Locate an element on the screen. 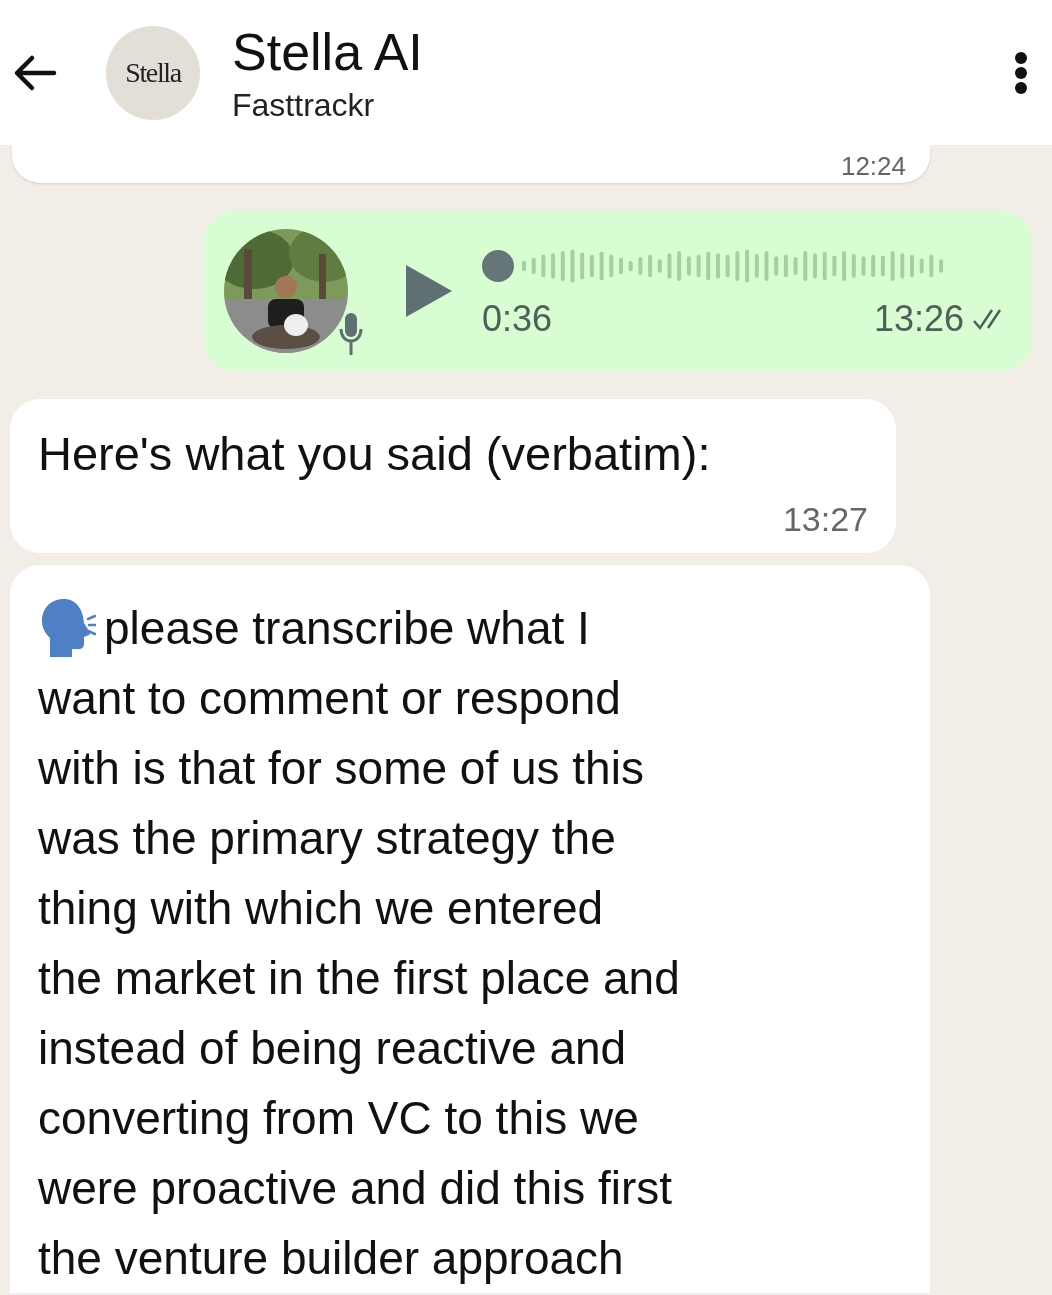 The image size is (1052, 1295). contact-logo: Stella is located at coordinates (153, 72).